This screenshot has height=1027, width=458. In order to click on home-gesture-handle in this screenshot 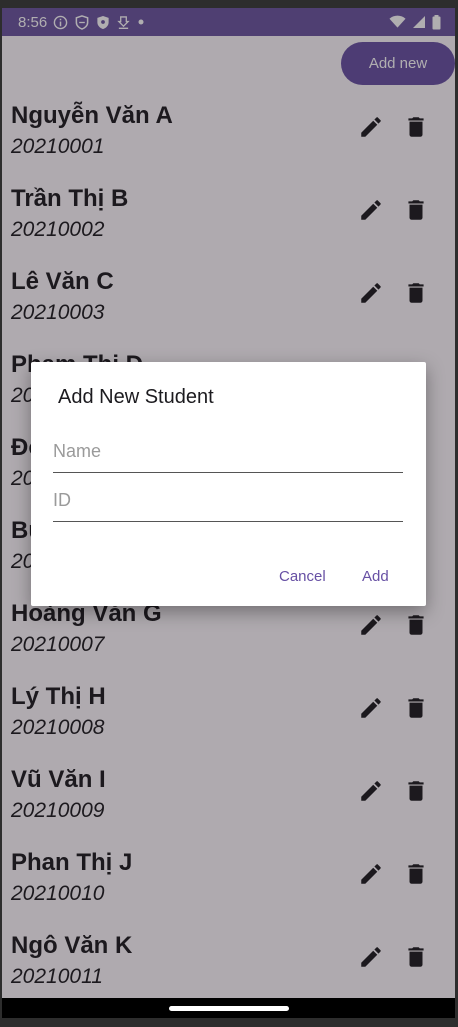, I will do `click(229, 1008)`.